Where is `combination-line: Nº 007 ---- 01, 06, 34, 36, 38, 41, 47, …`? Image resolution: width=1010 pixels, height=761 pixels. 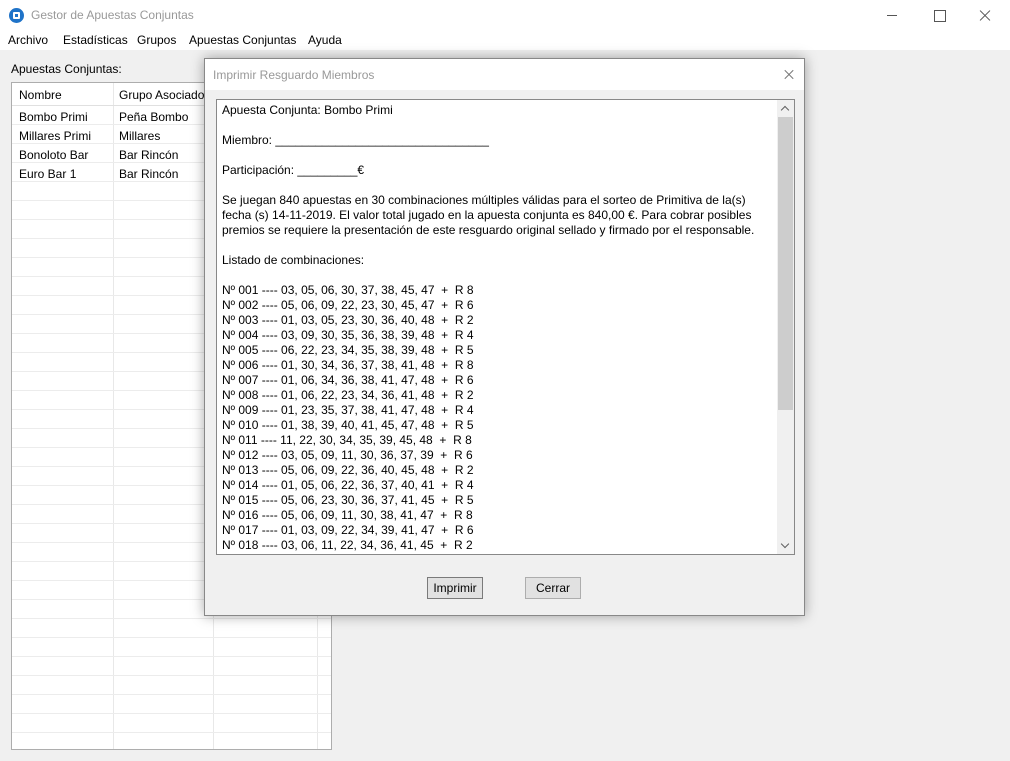 combination-line: Nº 007 ---- 01, 06, 34, 36, 38, 41, 47, … is located at coordinates (348, 380).